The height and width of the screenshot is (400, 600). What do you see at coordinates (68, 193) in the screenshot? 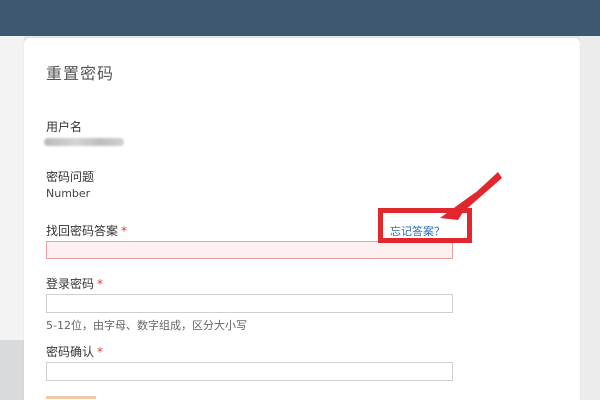
I see `security-question-value: Number` at bounding box center [68, 193].